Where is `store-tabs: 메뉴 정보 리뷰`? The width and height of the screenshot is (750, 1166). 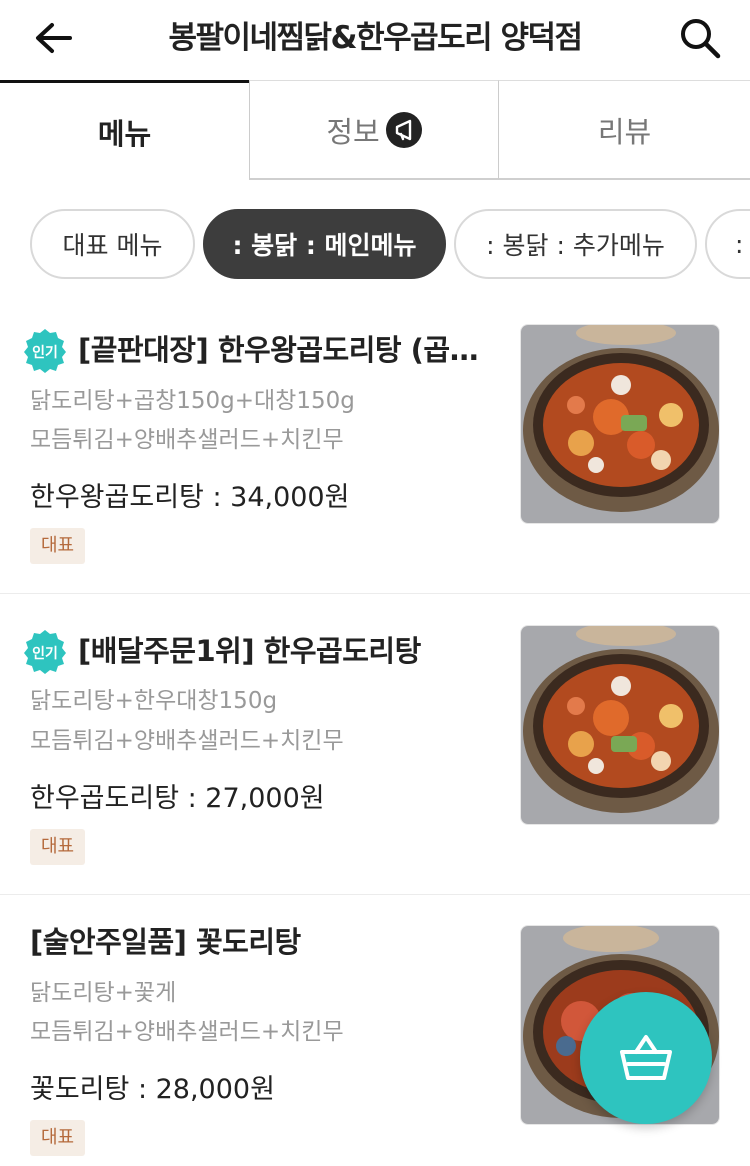 store-tabs: 메뉴 정보 리뷰 is located at coordinates (375, 130).